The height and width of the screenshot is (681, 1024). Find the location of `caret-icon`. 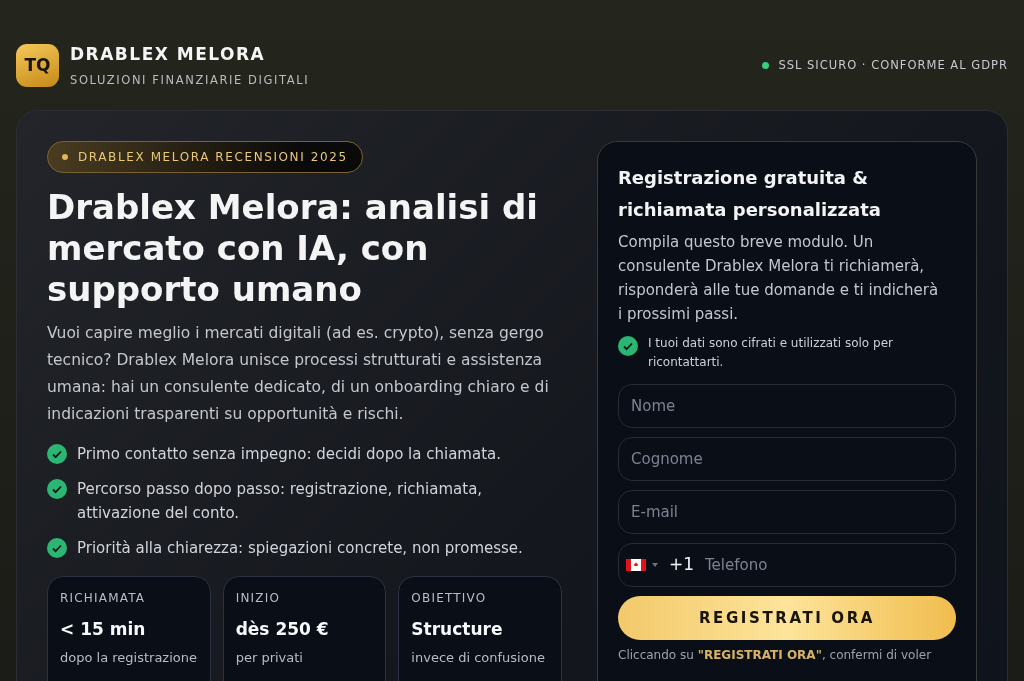

caret-icon is located at coordinates (655, 565).